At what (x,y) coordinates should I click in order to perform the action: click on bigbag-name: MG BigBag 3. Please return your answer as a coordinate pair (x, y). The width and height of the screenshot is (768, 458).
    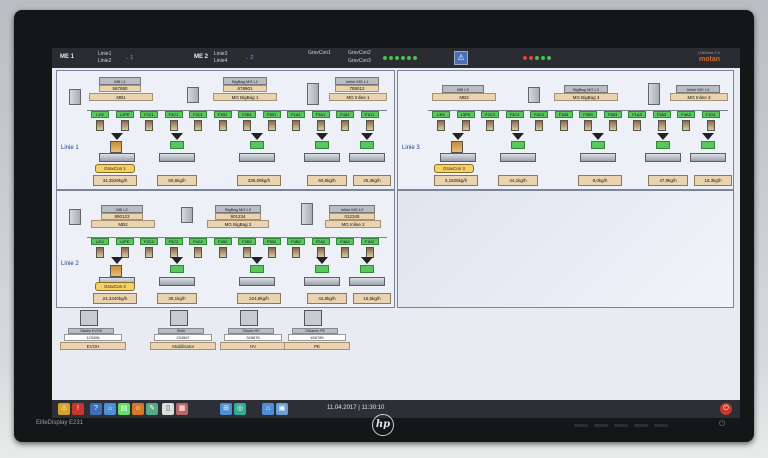
    Looking at the image, I should click on (586, 97).